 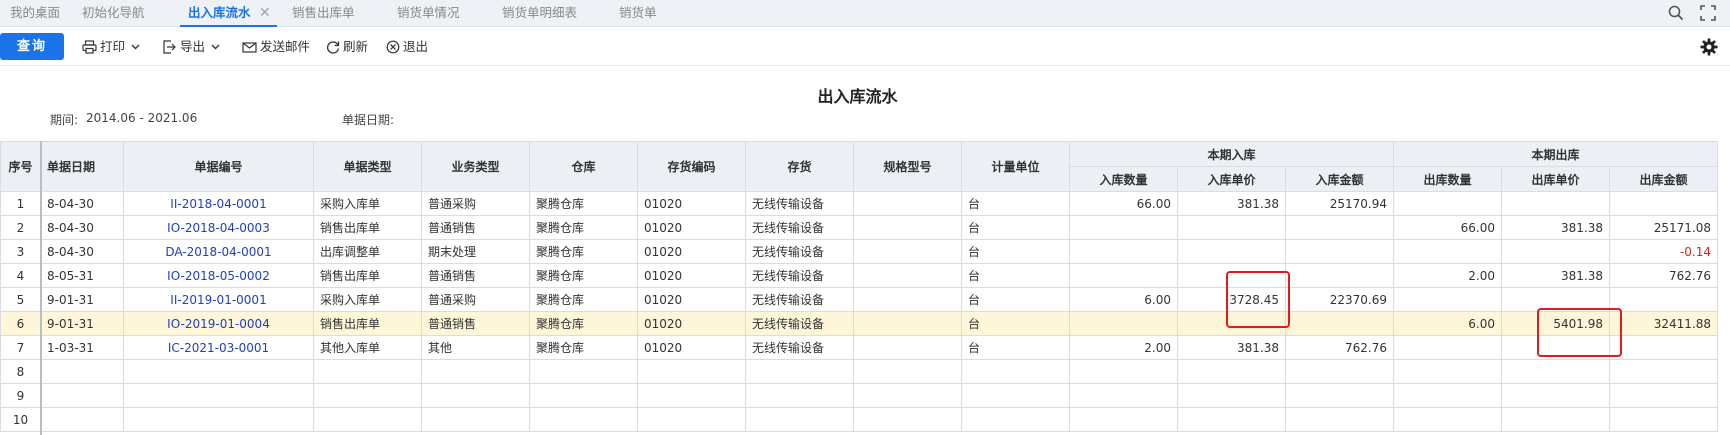 What do you see at coordinates (367, 227) in the screenshot?
I see `cell-doc-type: 销售出库单` at bounding box center [367, 227].